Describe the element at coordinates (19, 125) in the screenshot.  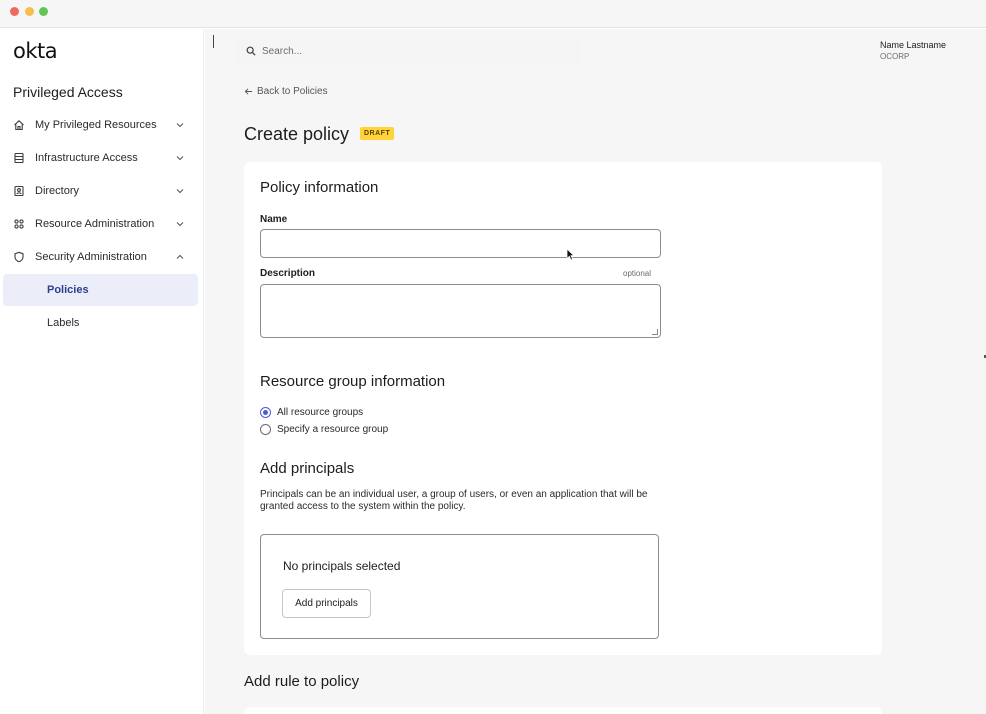
I see `home-icon` at that location.